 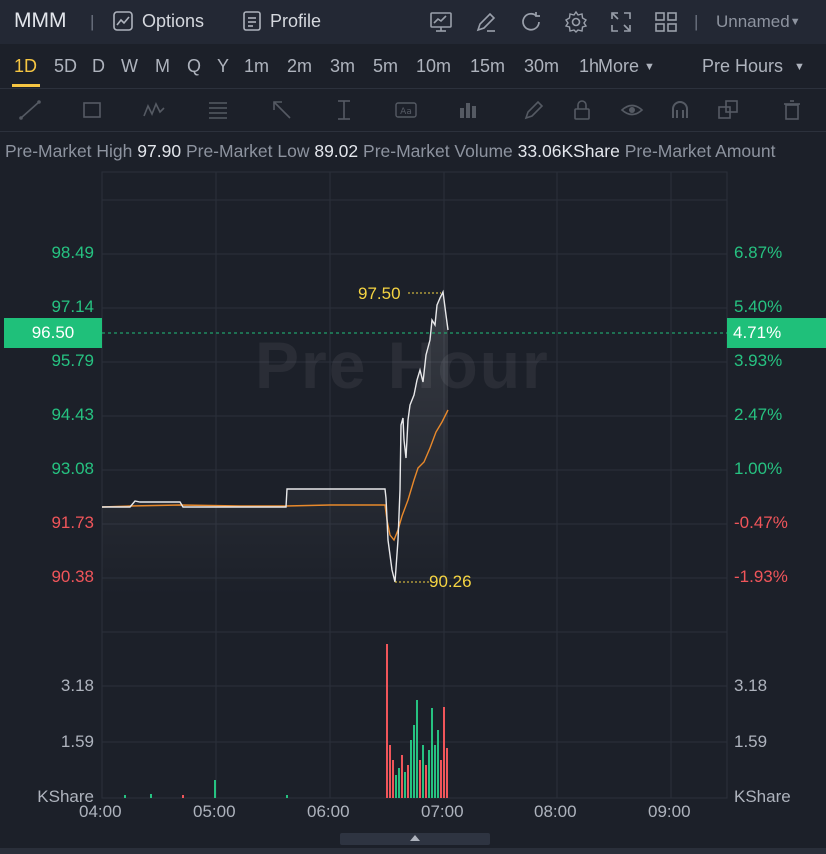 I want to click on percent-axis-label: -1.93%, so click(x=761, y=576).